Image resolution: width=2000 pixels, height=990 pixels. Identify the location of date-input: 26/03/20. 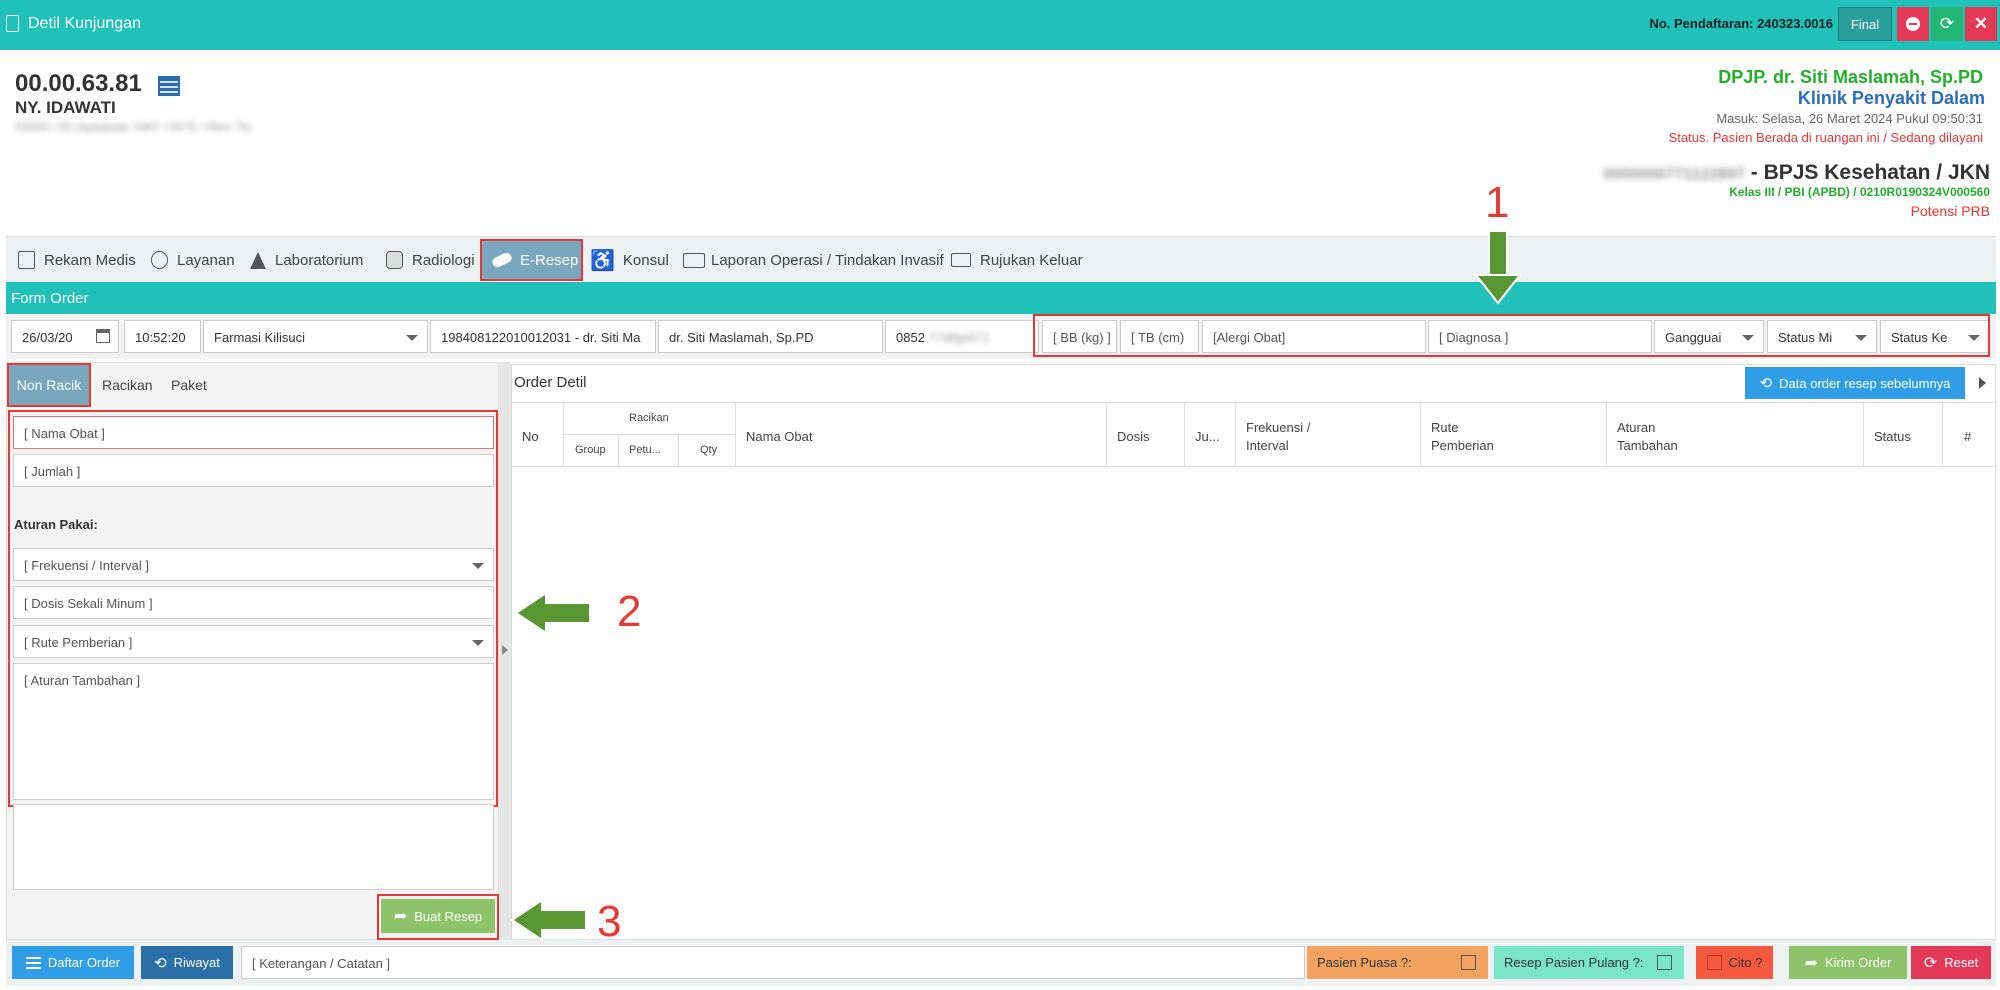
(65, 336).